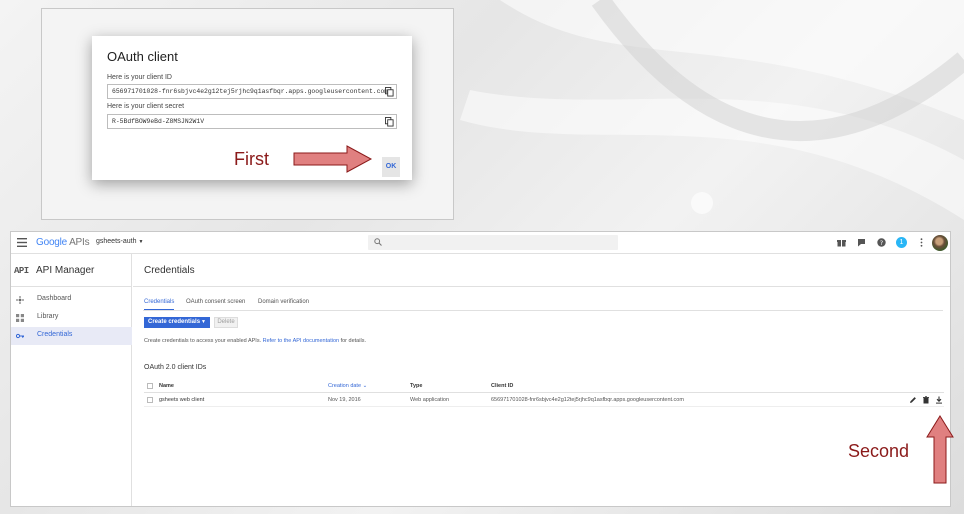  I want to click on annotation-first-label: First, so click(251, 159).